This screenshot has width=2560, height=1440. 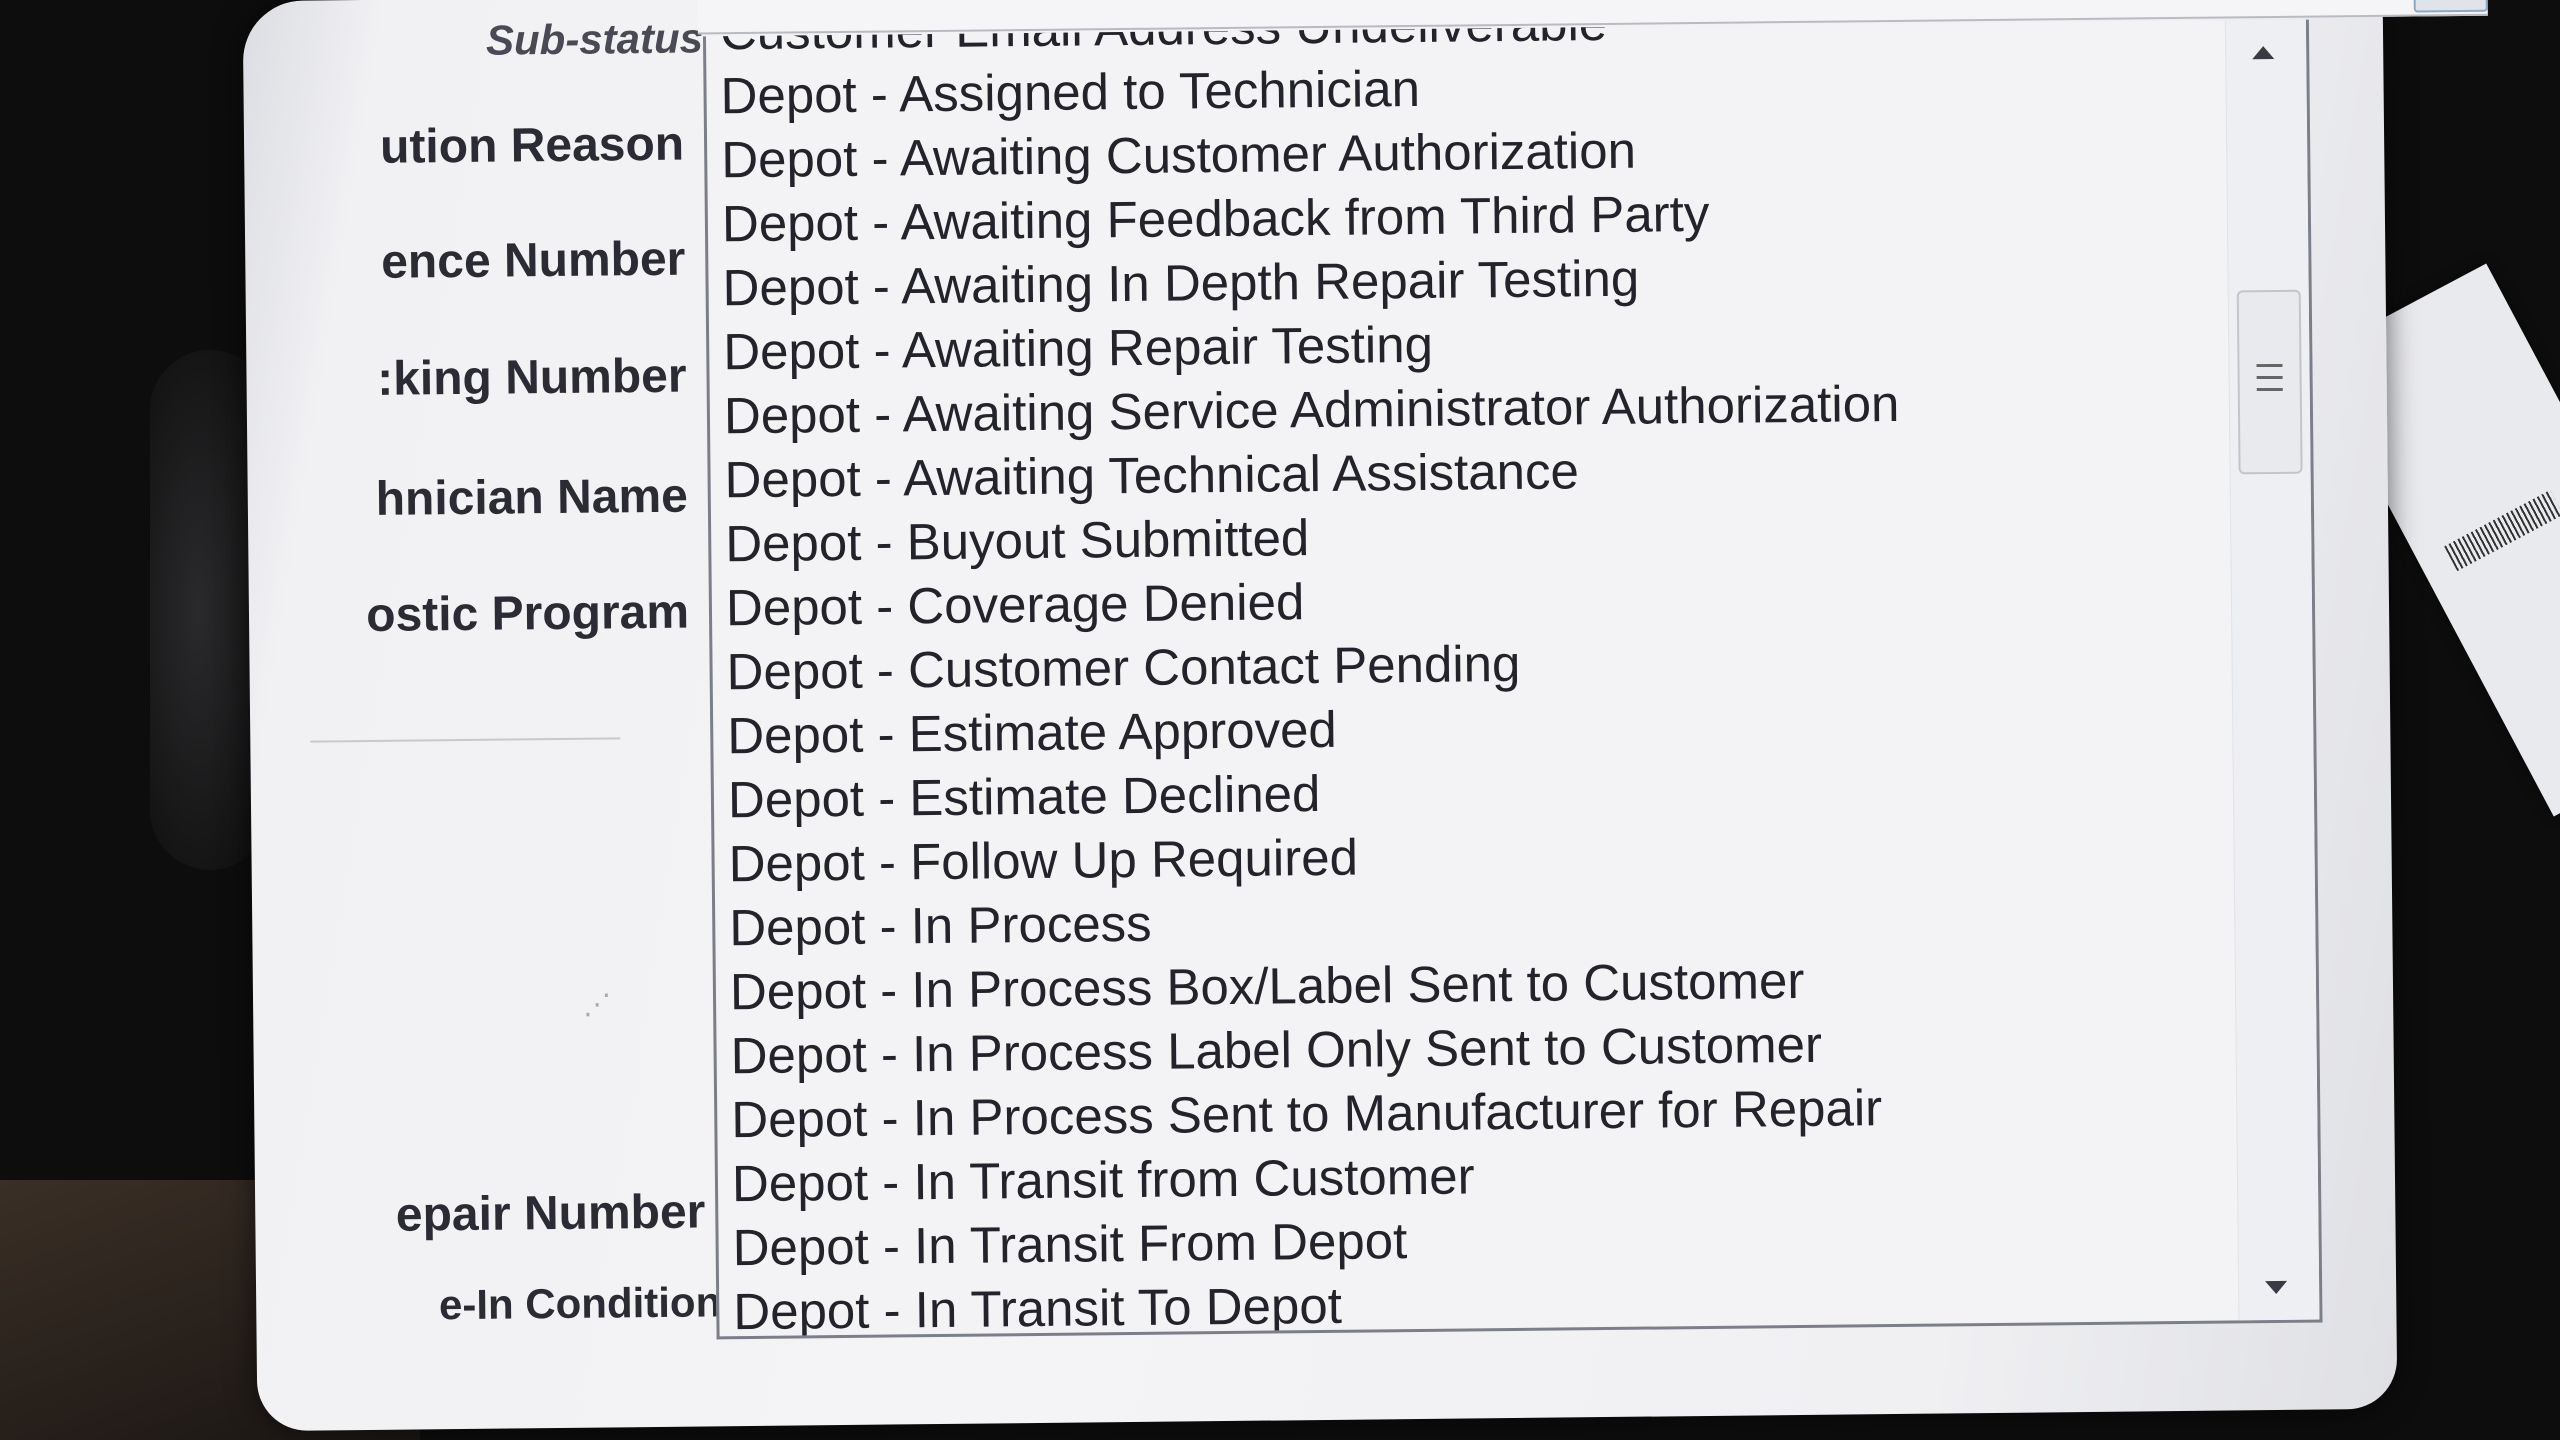 What do you see at coordinates (594, 39) in the screenshot?
I see `label-sub-status: Sub-status` at bounding box center [594, 39].